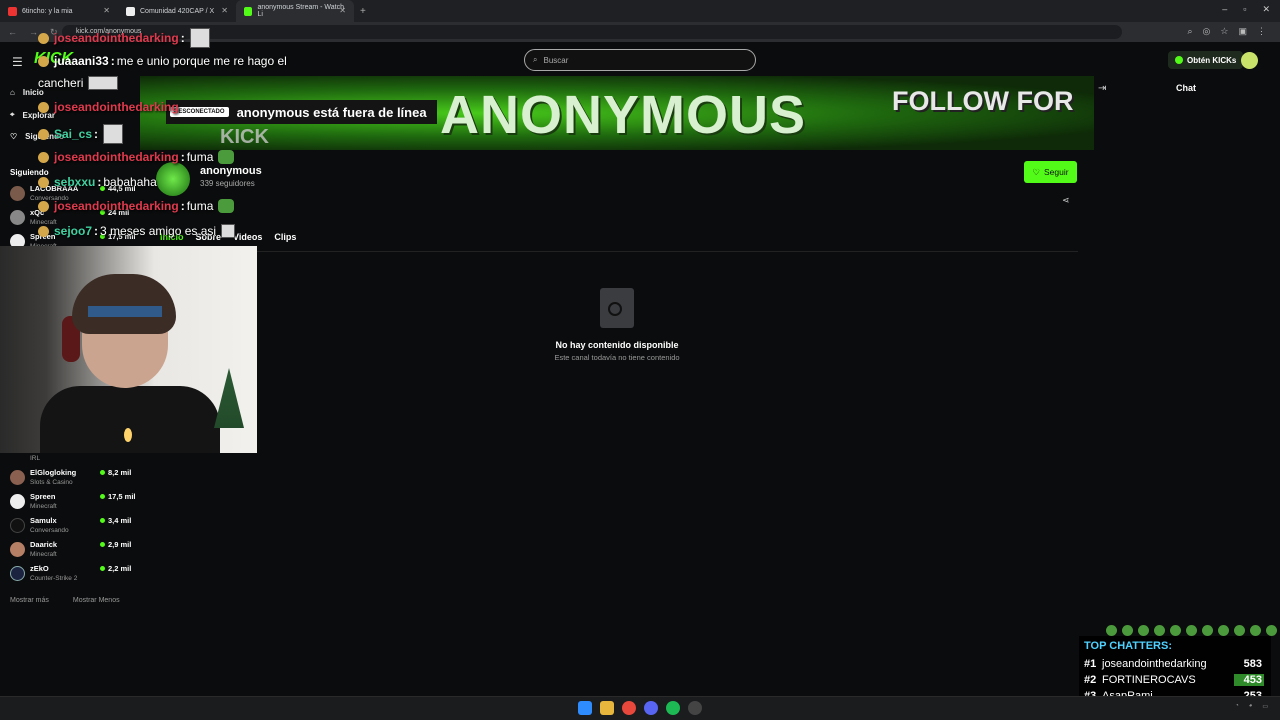 This screenshot has width=1280, height=720. What do you see at coordinates (1154, 664) in the screenshot?
I see `chatter-name: joseandointhedarking` at bounding box center [1154, 664].